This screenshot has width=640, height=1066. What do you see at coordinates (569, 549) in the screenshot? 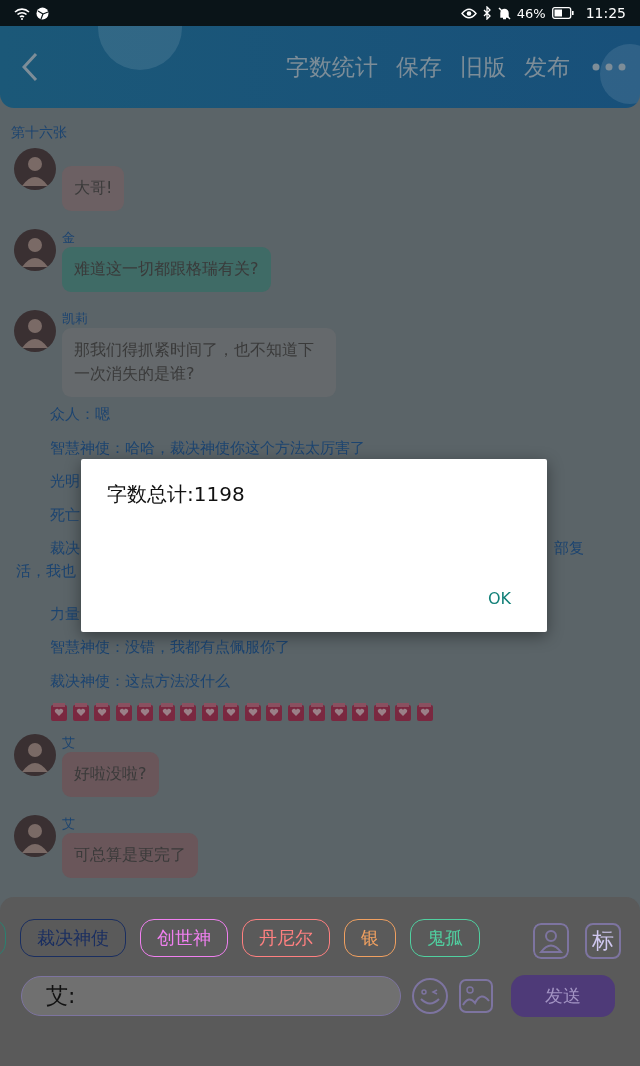
I see `narration-line: 部复` at bounding box center [569, 549].